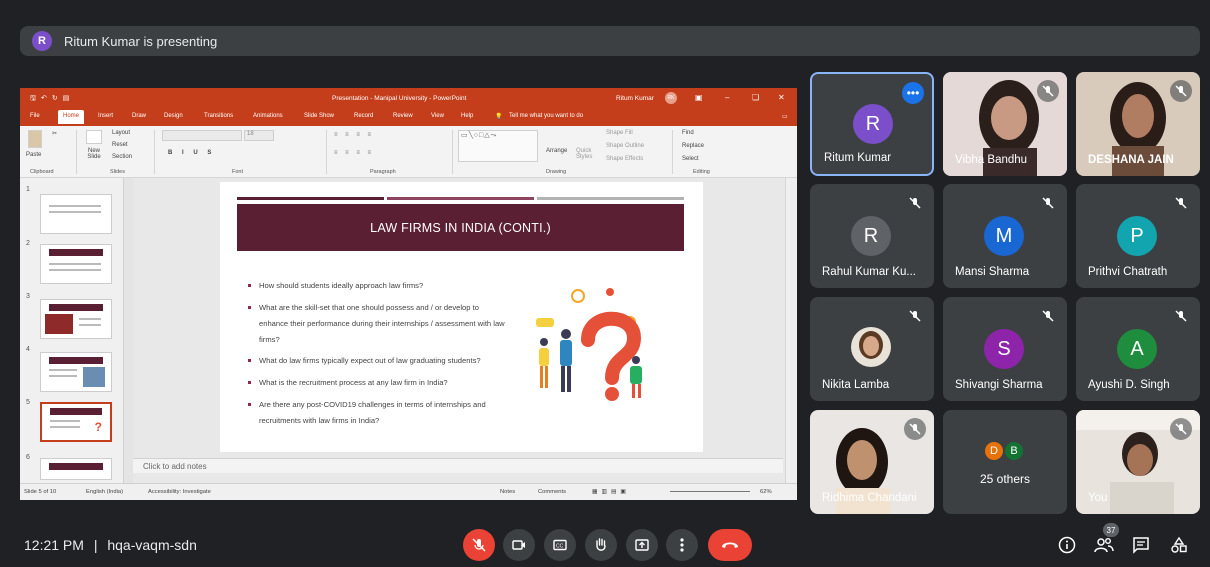 The width and height of the screenshot is (1210, 567). Describe the element at coordinates (1014, 451) in the screenshot. I see `others-avatar: B` at that location.